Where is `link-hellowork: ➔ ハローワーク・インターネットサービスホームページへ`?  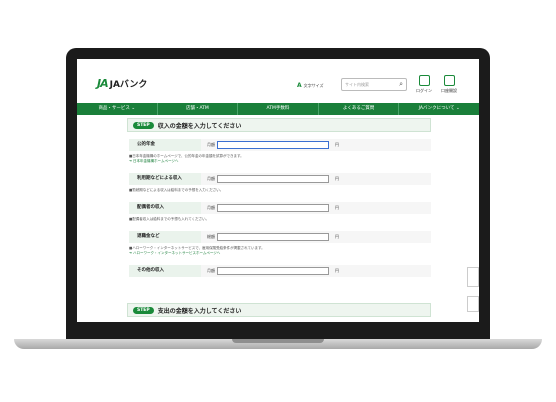 link-hellowork: ➔ ハローワーク・インターネットサービスホームページへ is located at coordinates (174, 253).